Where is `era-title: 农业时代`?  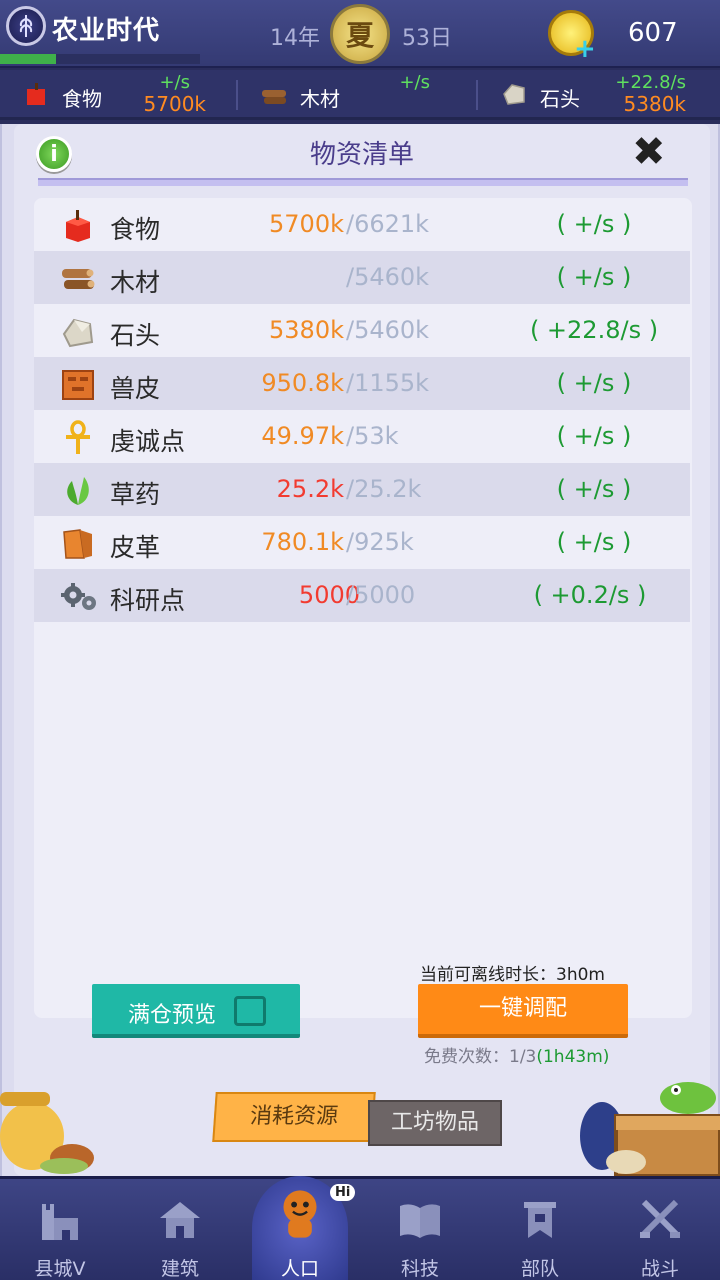 era-title: 农业时代 is located at coordinates (106, 31).